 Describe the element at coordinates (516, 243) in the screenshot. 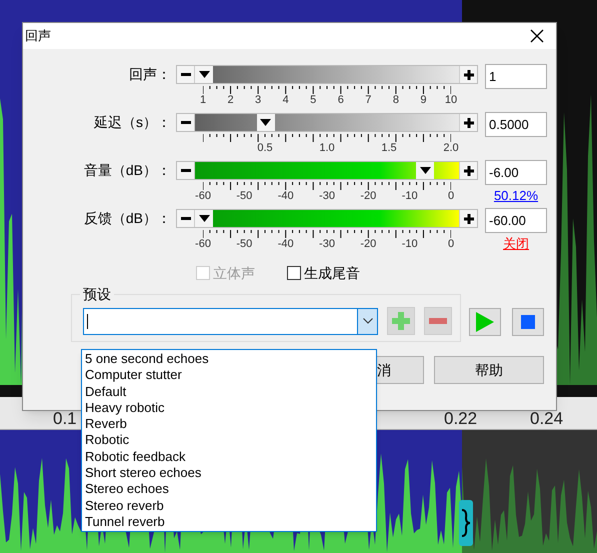

I see `value-link: 关闭` at that location.